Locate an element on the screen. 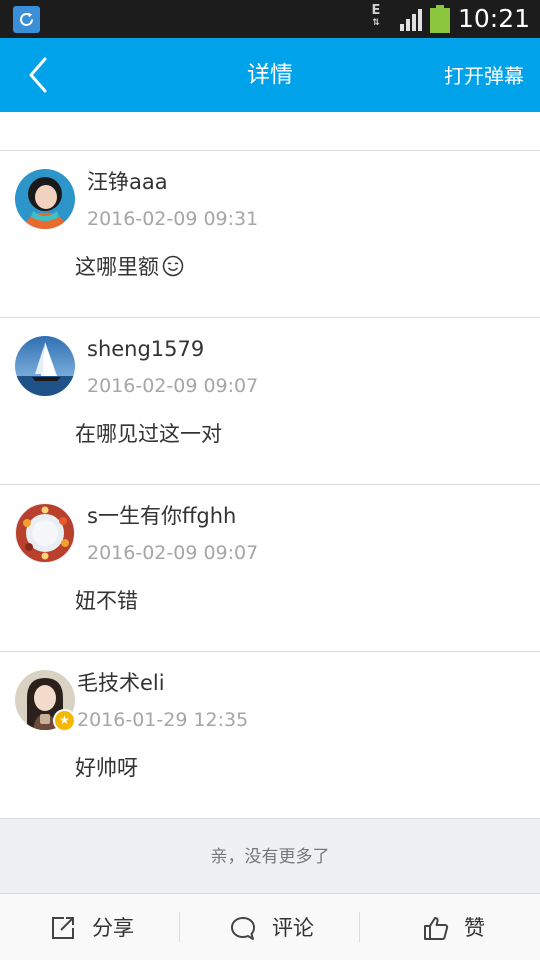 The width and height of the screenshot is (540, 960). status-bar: E ⇅ 10:21 is located at coordinates (270, 19).